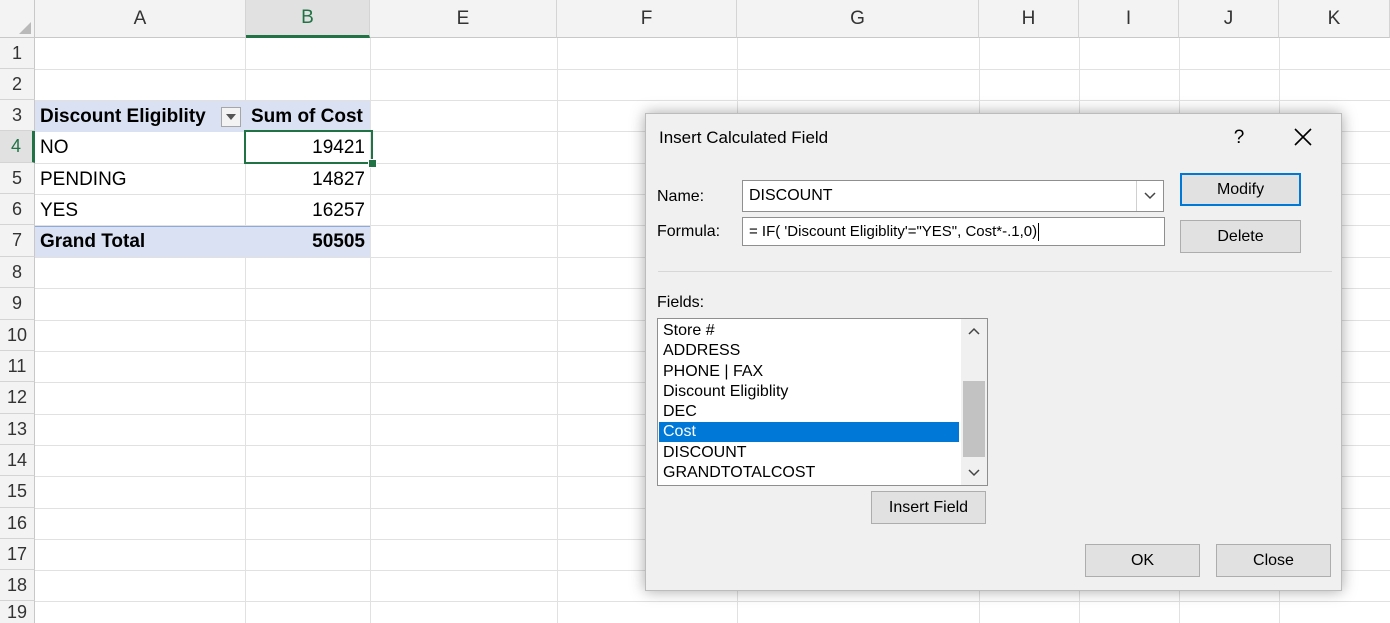  Describe the element at coordinates (1039, 231) in the screenshot. I see `text-caret` at that location.